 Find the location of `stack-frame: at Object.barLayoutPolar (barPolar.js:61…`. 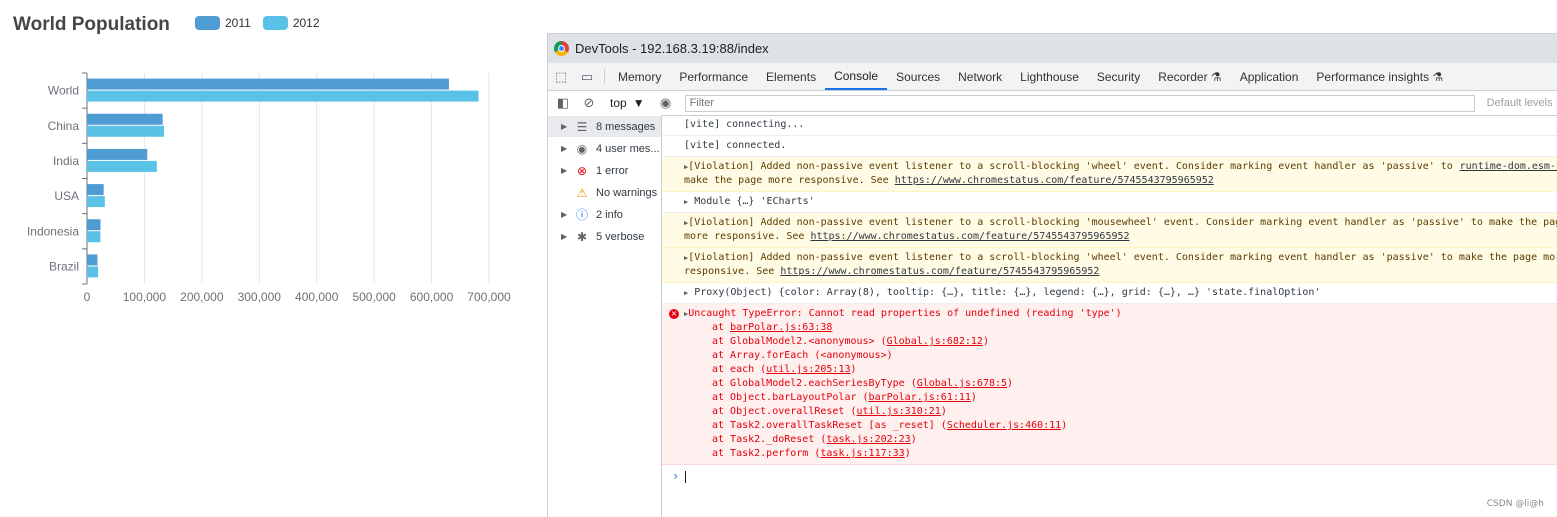

stack-frame: at Object.barLayoutPolar (barPolar.js:61… is located at coordinates (844, 397).